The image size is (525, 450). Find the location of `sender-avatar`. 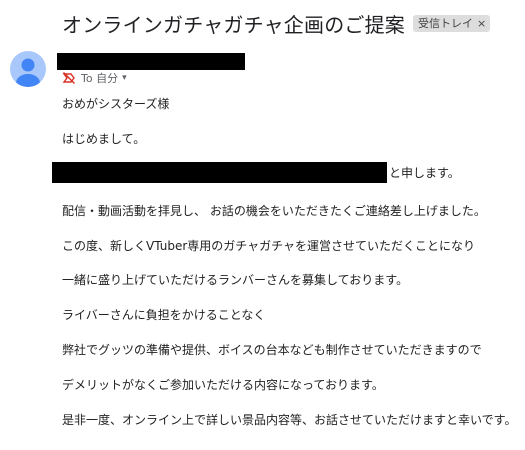

sender-avatar is located at coordinates (28, 69).